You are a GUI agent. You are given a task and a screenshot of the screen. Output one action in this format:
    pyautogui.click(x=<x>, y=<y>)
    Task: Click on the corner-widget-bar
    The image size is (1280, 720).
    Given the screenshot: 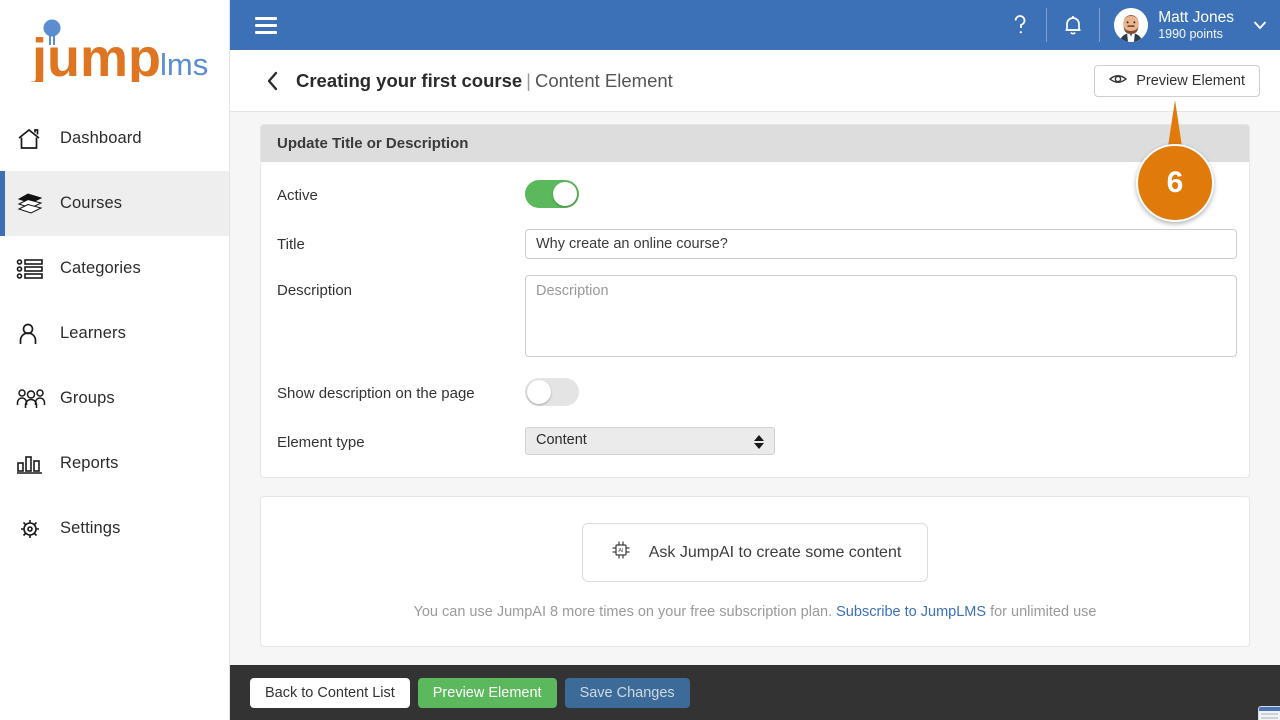 What is the action you would take?
    pyautogui.click(x=1269, y=709)
    